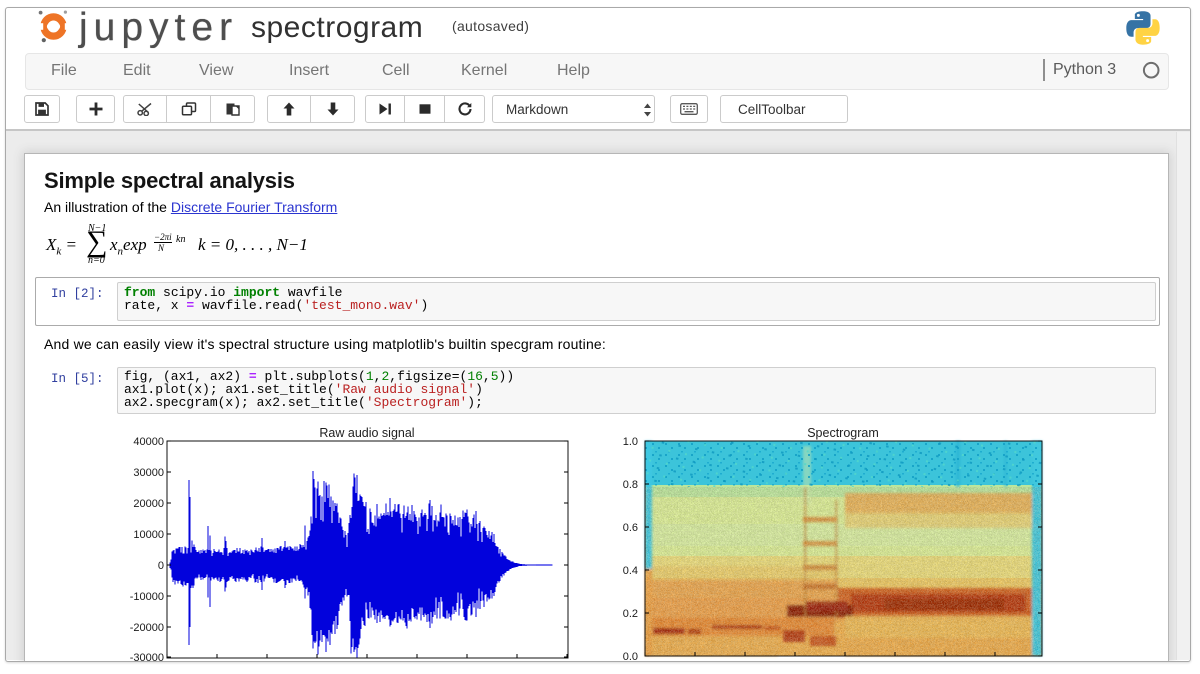  What do you see at coordinates (148, 473) in the screenshot?
I see `svg-text: 30000` at bounding box center [148, 473].